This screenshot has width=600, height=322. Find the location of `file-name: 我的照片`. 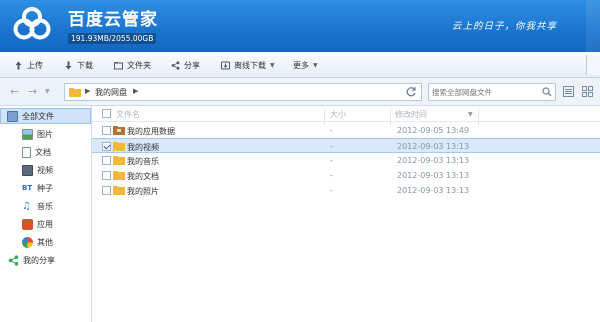

file-name: 我的照片 is located at coordinates (143, 191).